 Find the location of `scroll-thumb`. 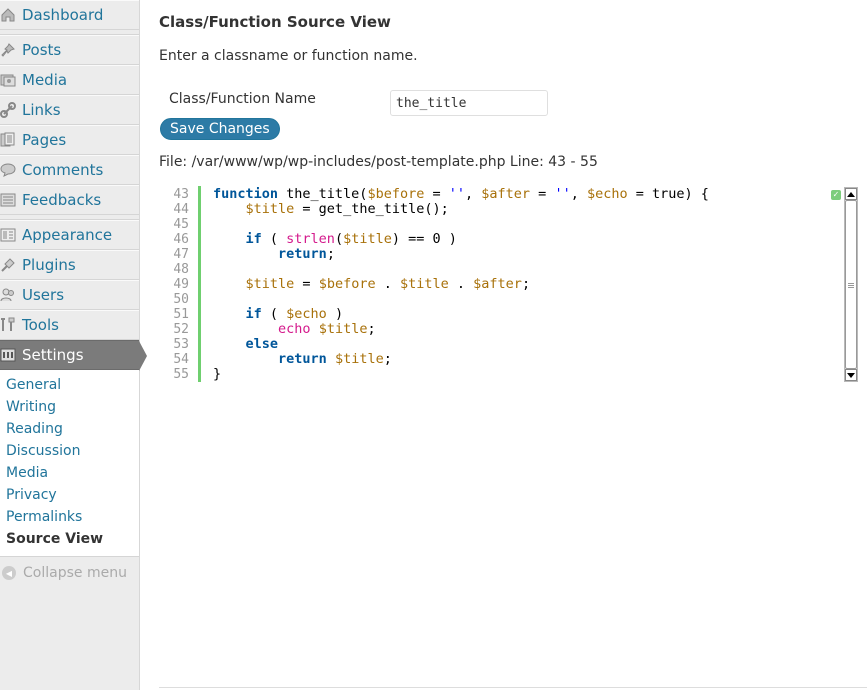

scroll-thumb is located at coordinates (851, 284).